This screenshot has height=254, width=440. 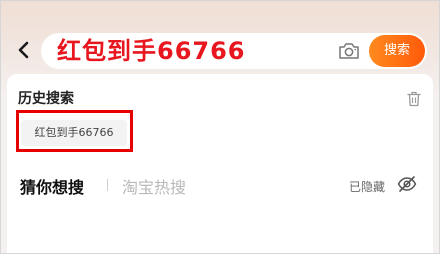 I want to click on tab-guess-you-want: 猜你想搜, so click(x=52, y=186).